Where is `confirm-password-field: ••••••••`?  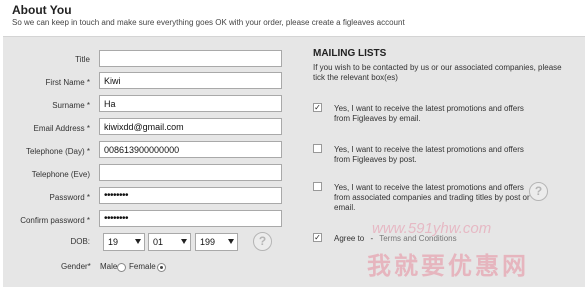 confirm-password-field: •••••••• is located at coordinates (190, 218).